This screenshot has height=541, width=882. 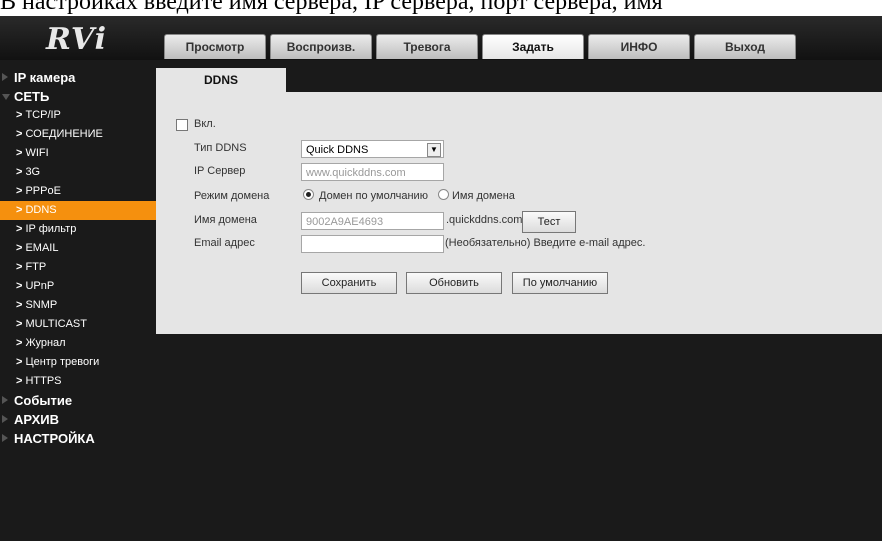 I want to click on sidebar-item-label: SNMP, so click(x=41, y=305).